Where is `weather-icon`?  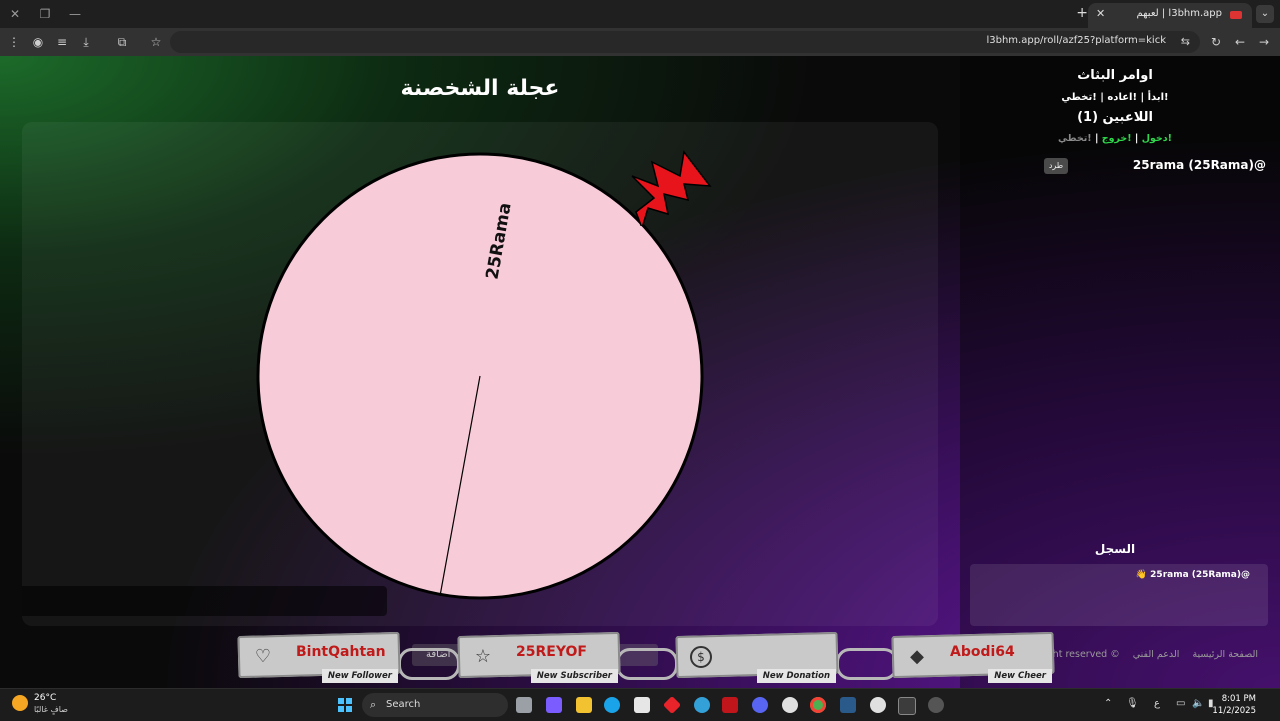 weather-icon is located at coordinates (20, 703).